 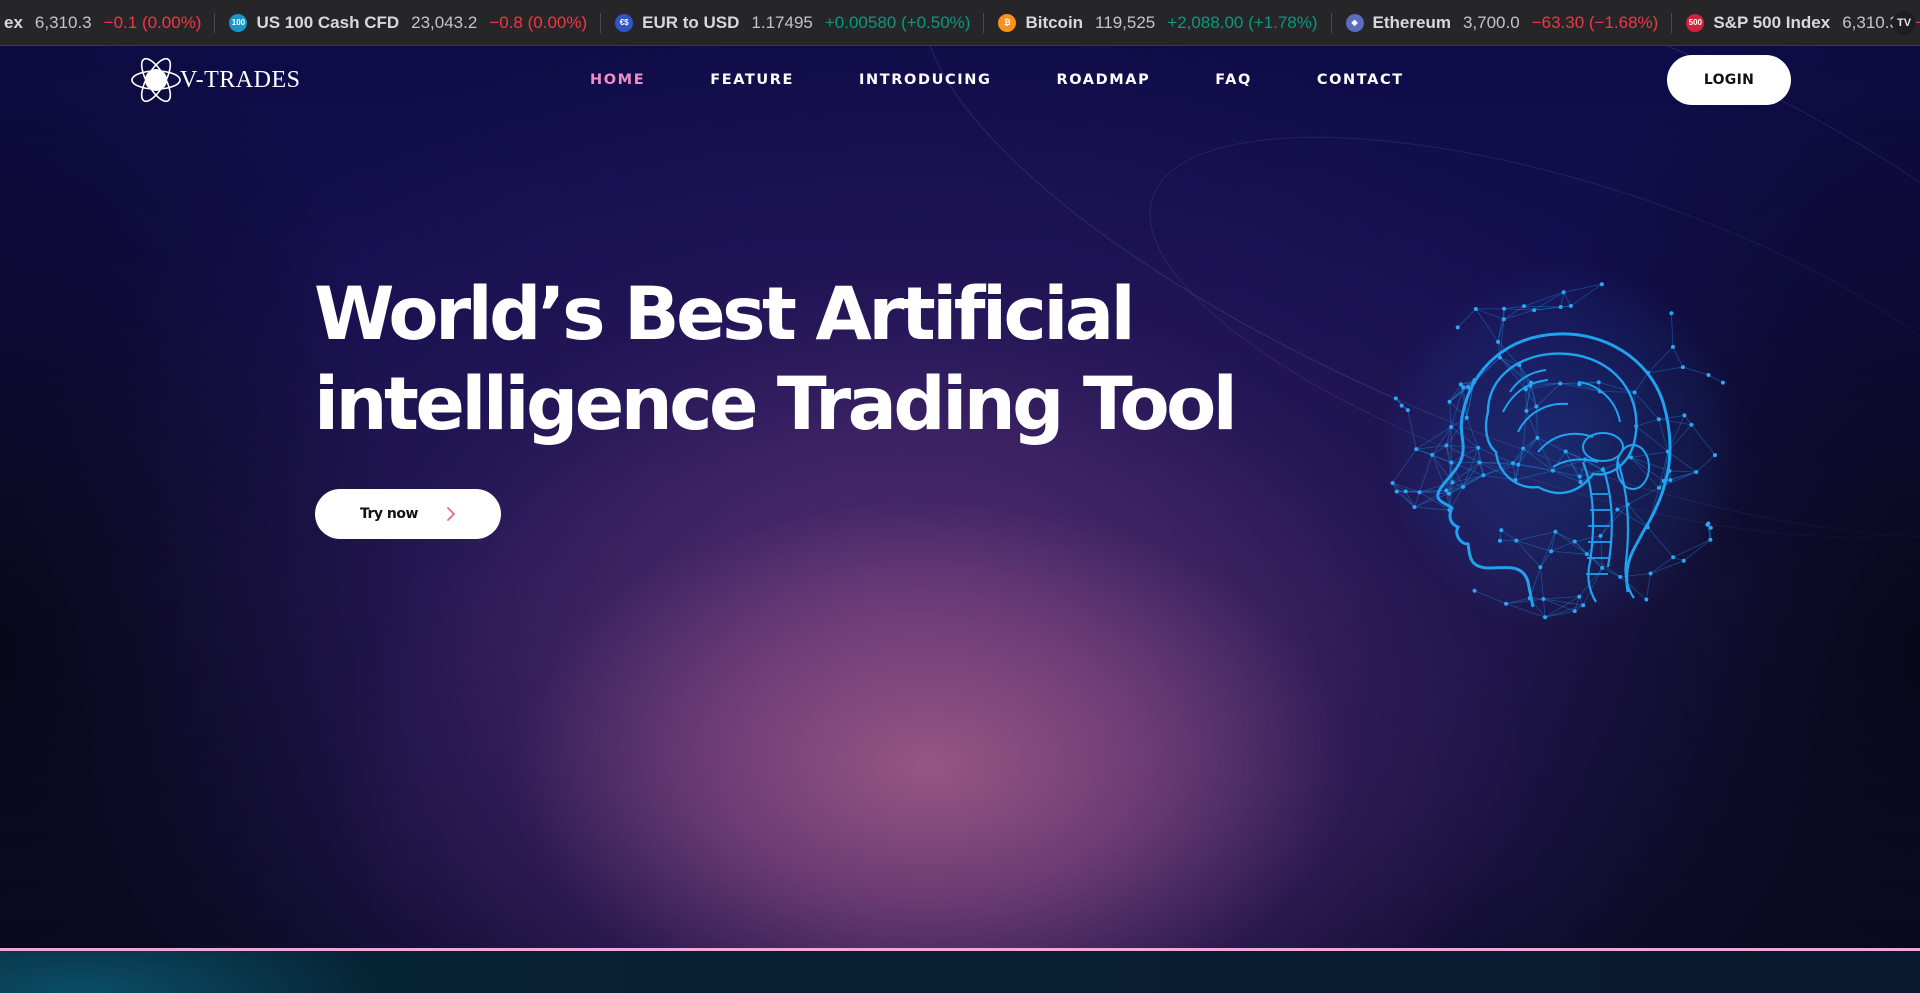 What do you see at coordinates (624, 22) in the screenshot?
I see `ticker-logo-icon: €$` at bounding box center [624, 22].